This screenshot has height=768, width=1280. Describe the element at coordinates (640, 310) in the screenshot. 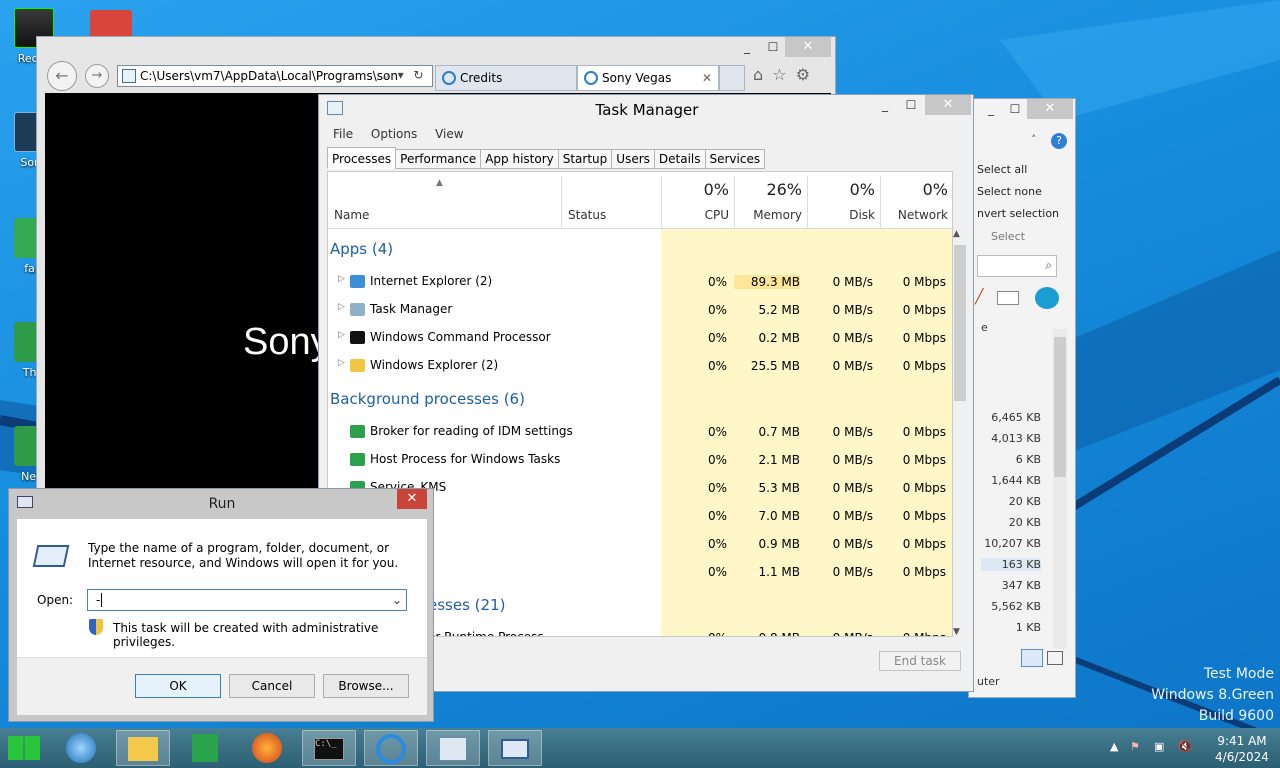

I see `table-row: ▷ Task Manager 0% 5.2 MB 0 MB/s 0 Mbps` at that location.